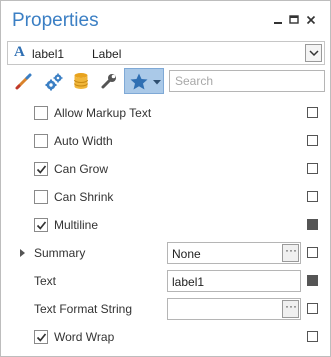  I want to click on text-format-string-ellipsis-button: ···, so click(290, 308).